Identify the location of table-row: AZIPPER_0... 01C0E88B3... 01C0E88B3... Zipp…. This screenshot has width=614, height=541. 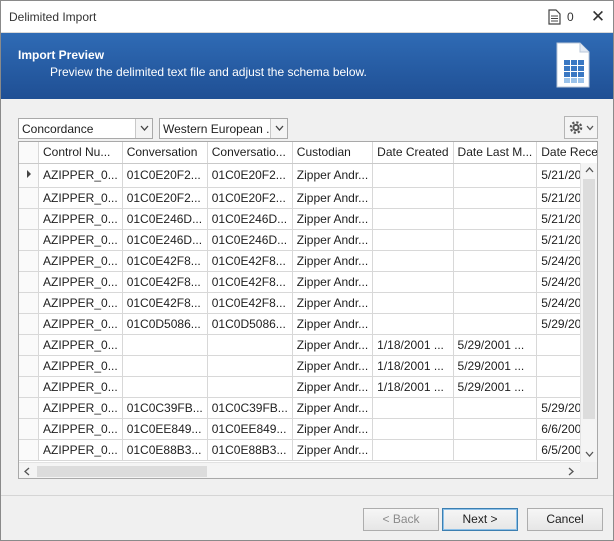
(308, 450).